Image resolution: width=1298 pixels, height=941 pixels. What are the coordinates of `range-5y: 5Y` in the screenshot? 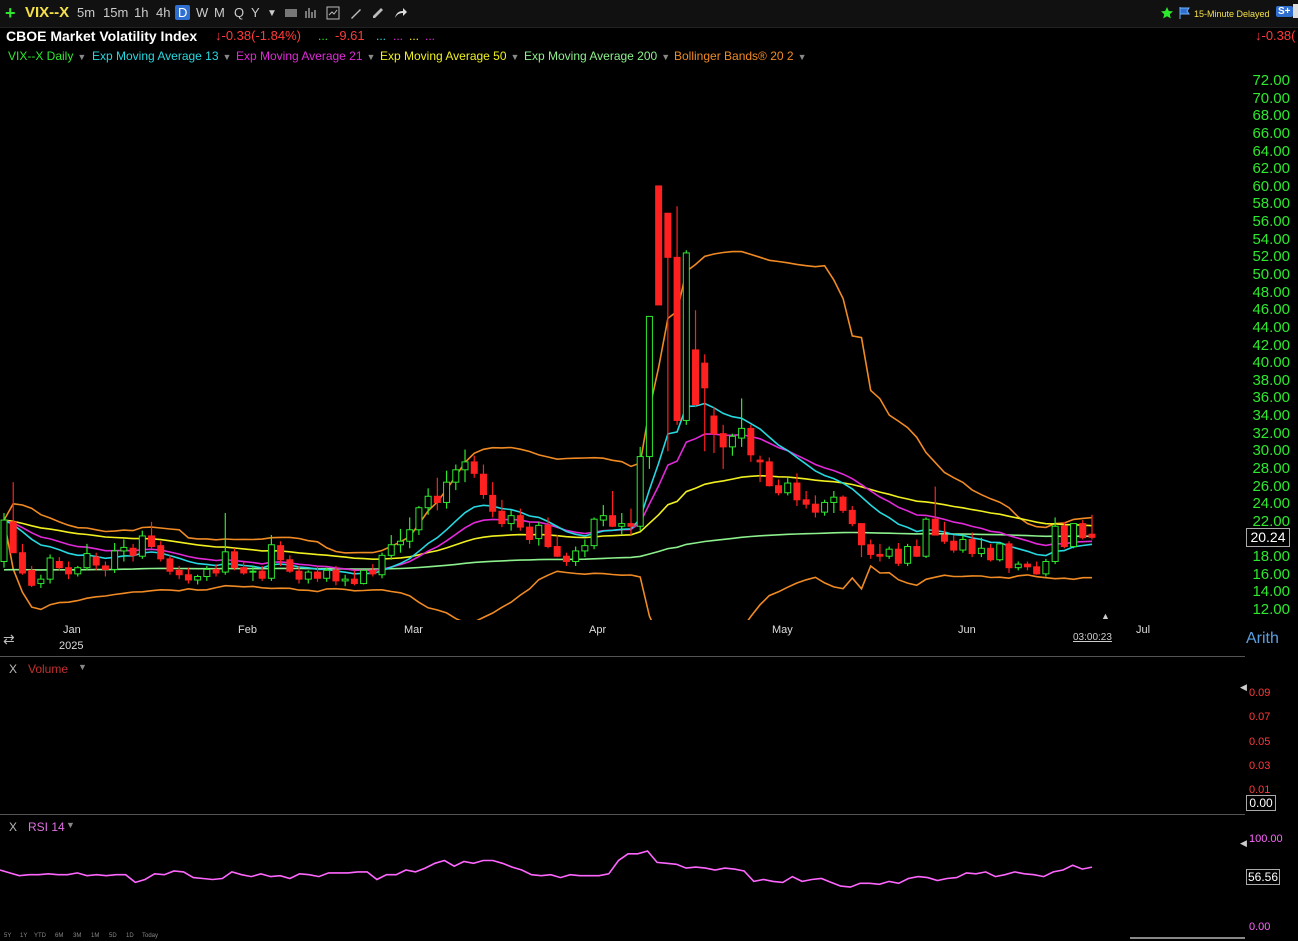 It's located at (7, 936).